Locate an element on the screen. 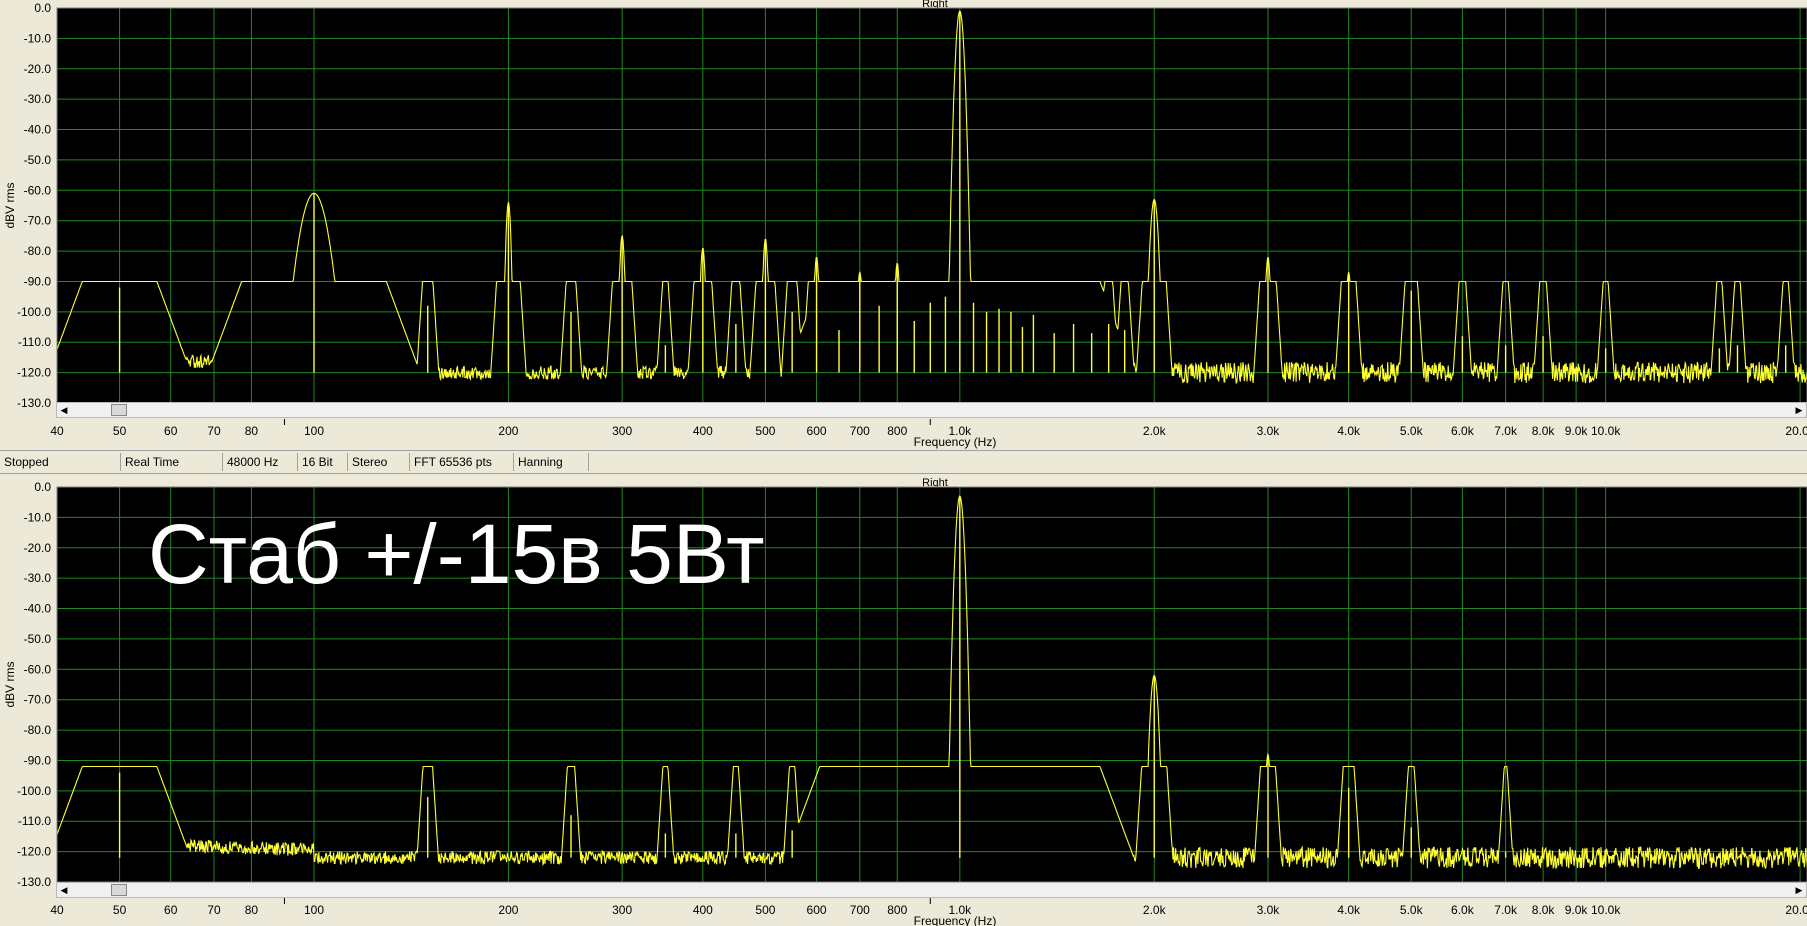 The height and width of the screenshot is (926, 1807). status-bits: 16 Bit is located at coordinates (323, 462).